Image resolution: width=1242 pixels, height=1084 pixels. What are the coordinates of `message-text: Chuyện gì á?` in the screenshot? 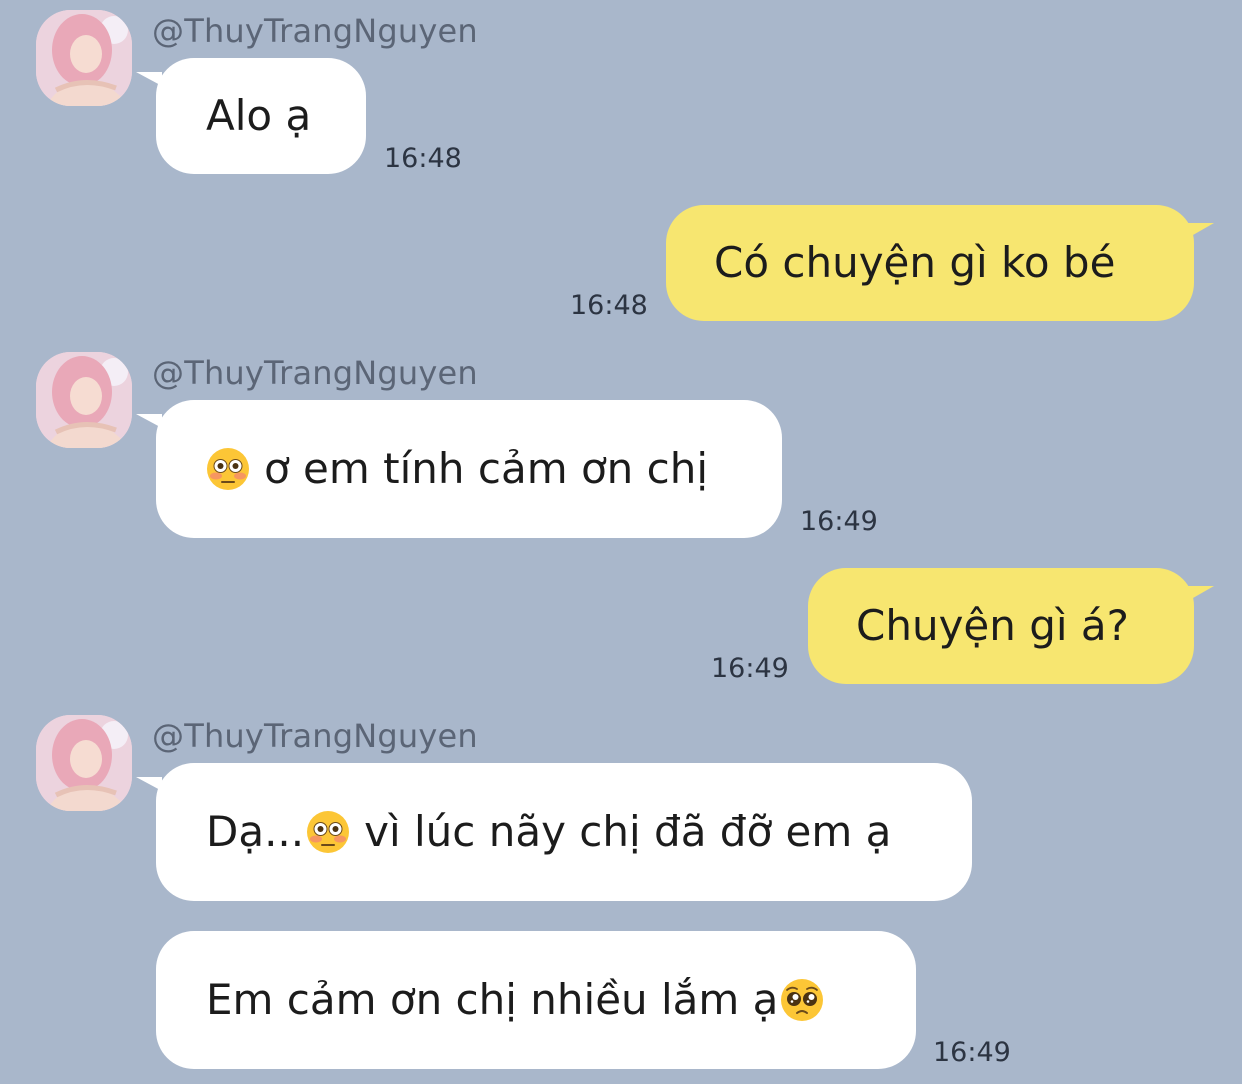 It's located at (992, 625).